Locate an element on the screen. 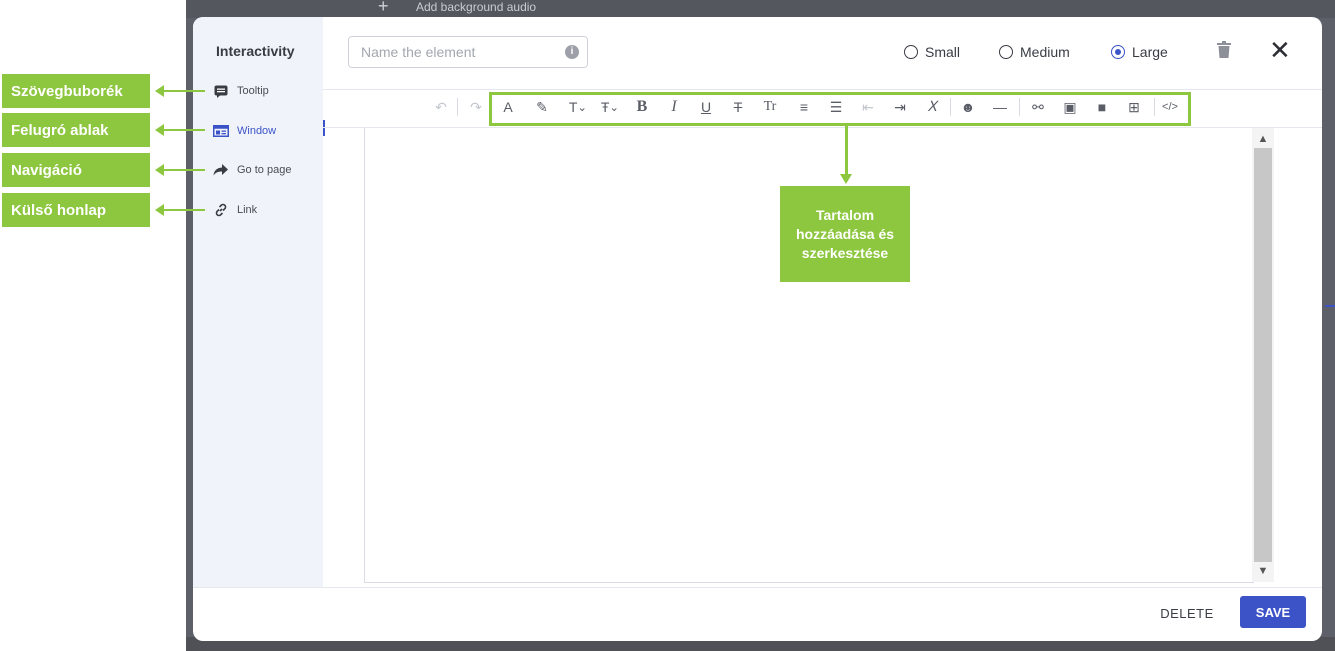  editor-scrollbar: ▲ ▼ is located at coordinates (1263, 355).